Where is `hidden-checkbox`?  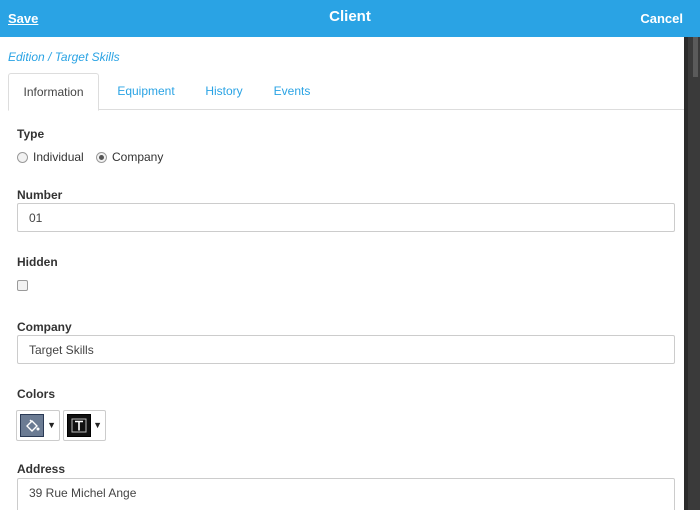
hidden-checkbox is located at coordinates (22, 285).